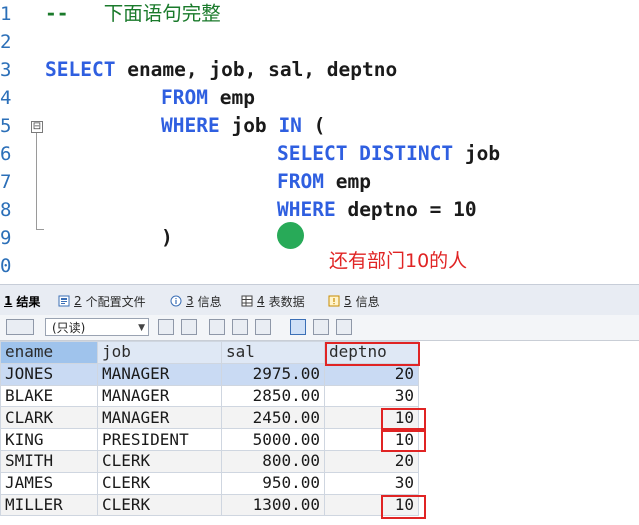 The image size is (639, 525). I want to click on readonly-select: (只读) ▼, so click(97, 327).